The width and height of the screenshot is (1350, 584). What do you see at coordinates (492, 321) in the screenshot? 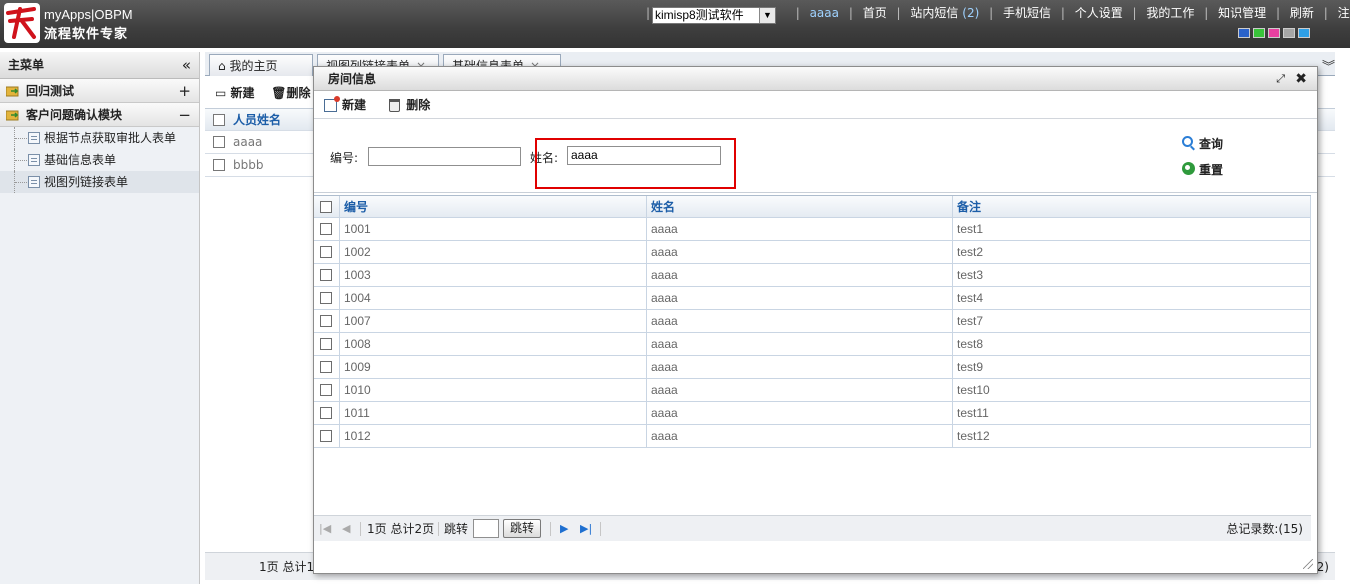
I see `cell-id: 1007` at bounding box center [492, 321].